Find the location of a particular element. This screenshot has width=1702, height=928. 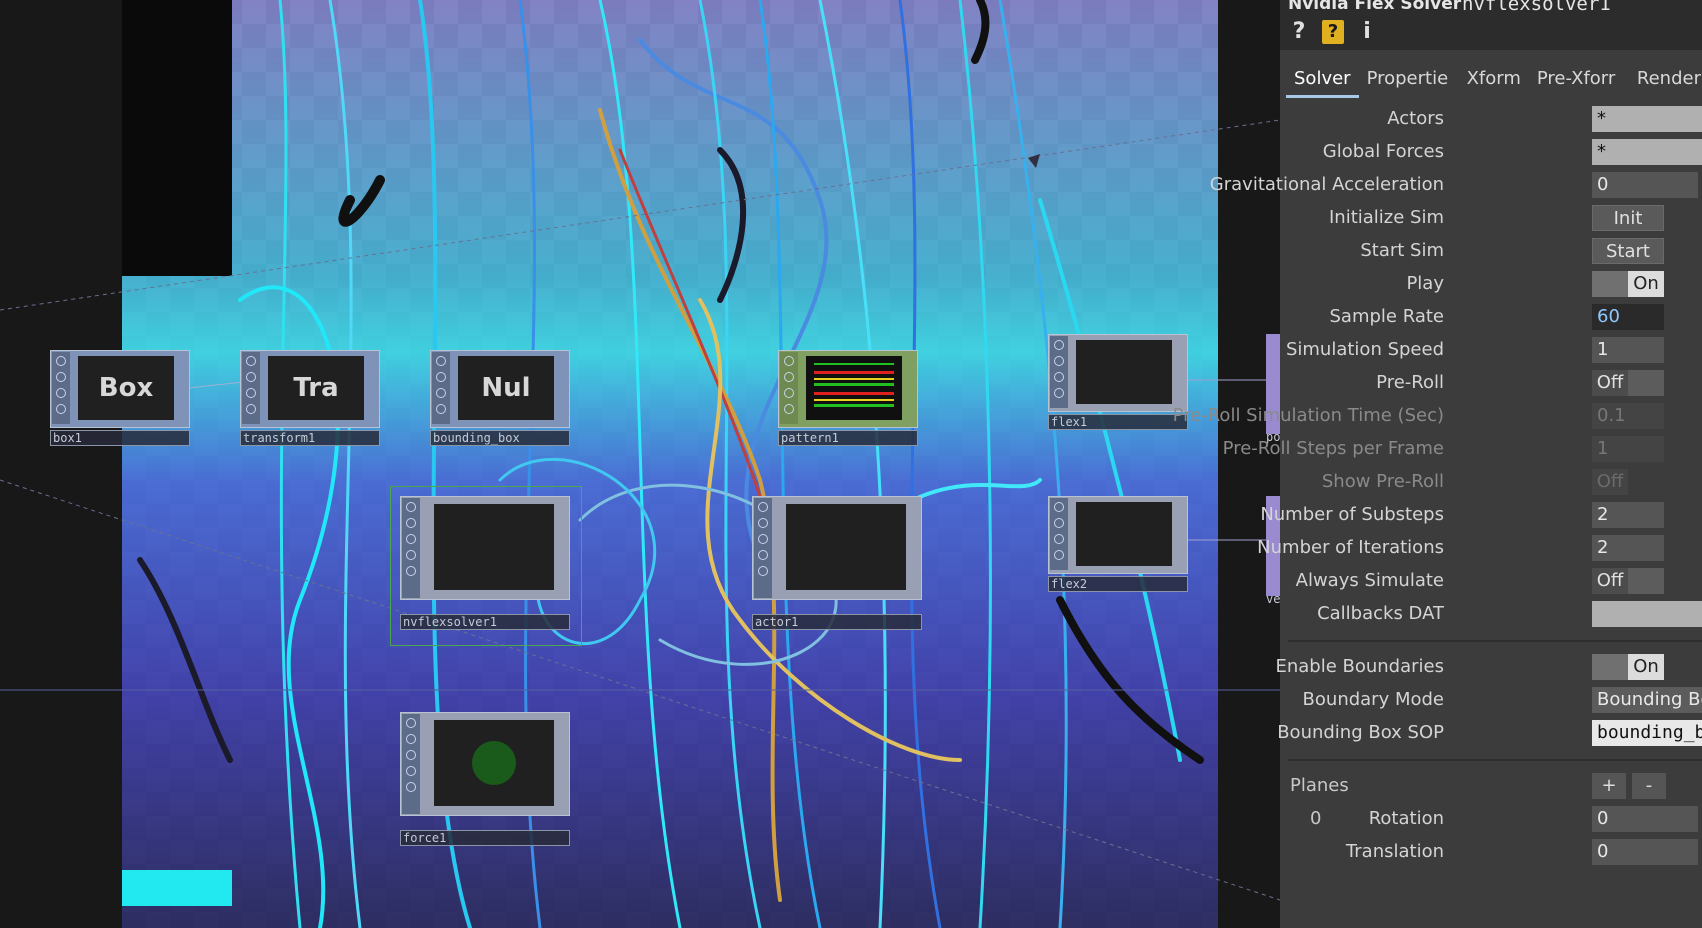

help-icon: ? is located at coordinates (1299, 32).